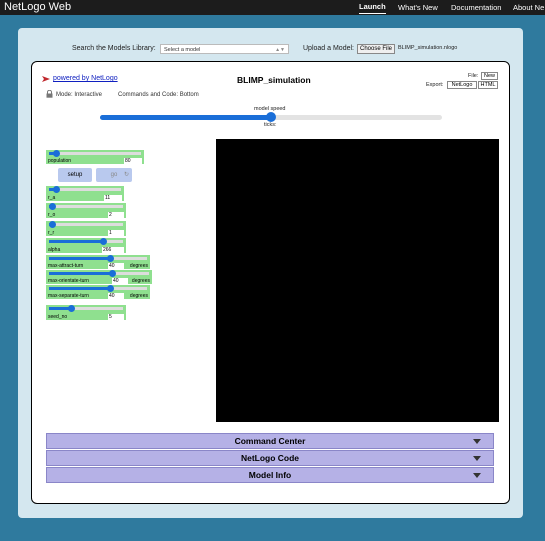 The height and width of the screenshot is (541, 545). Describe the element at coordinates (116, 233) in the screenshot. I see `slider-value: 1` at that location.